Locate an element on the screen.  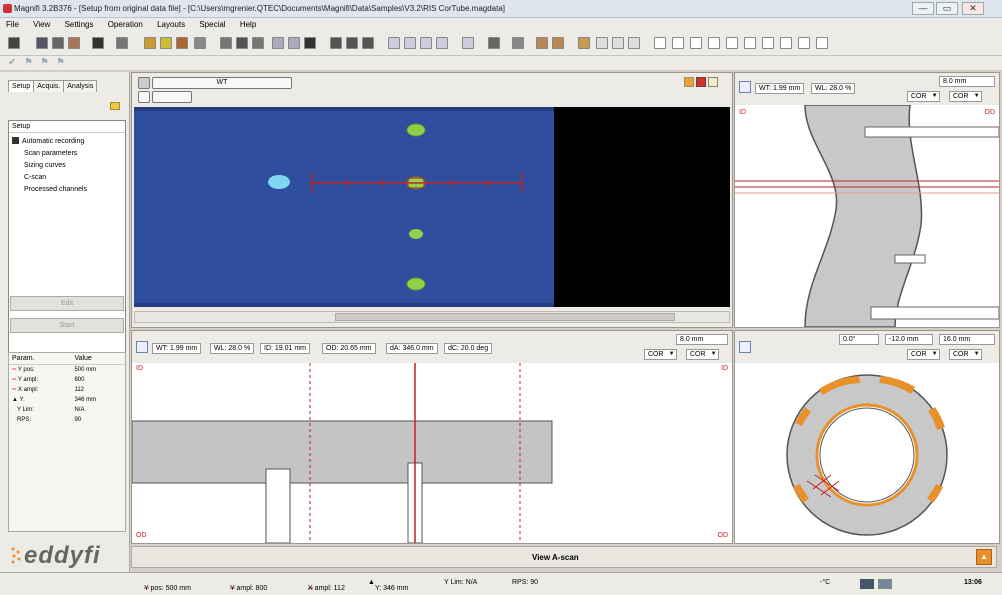
menu-operation: Operation is located at coordinates (125, 23).